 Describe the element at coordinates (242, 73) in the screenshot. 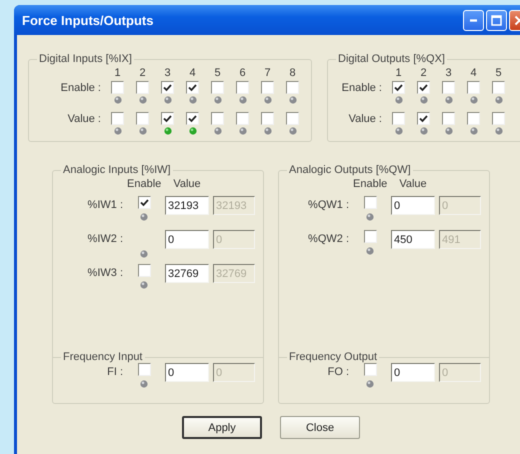

I see `channel-number: 6` at that location.